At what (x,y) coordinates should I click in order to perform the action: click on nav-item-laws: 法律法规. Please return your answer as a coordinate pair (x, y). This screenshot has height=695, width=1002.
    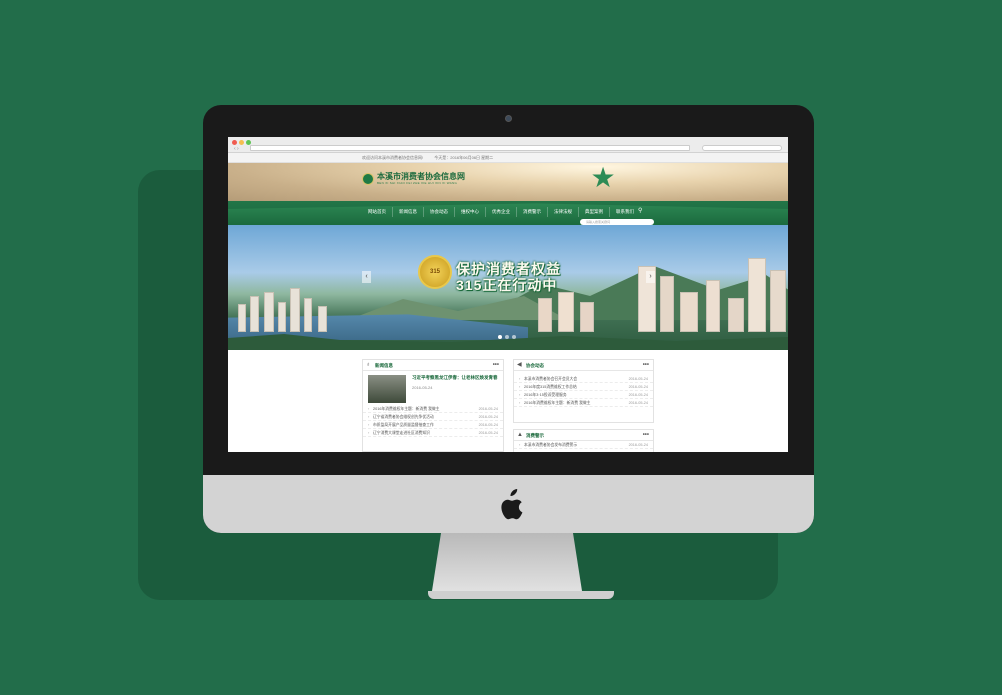
    Looking at the image, I should click on (562, 212).